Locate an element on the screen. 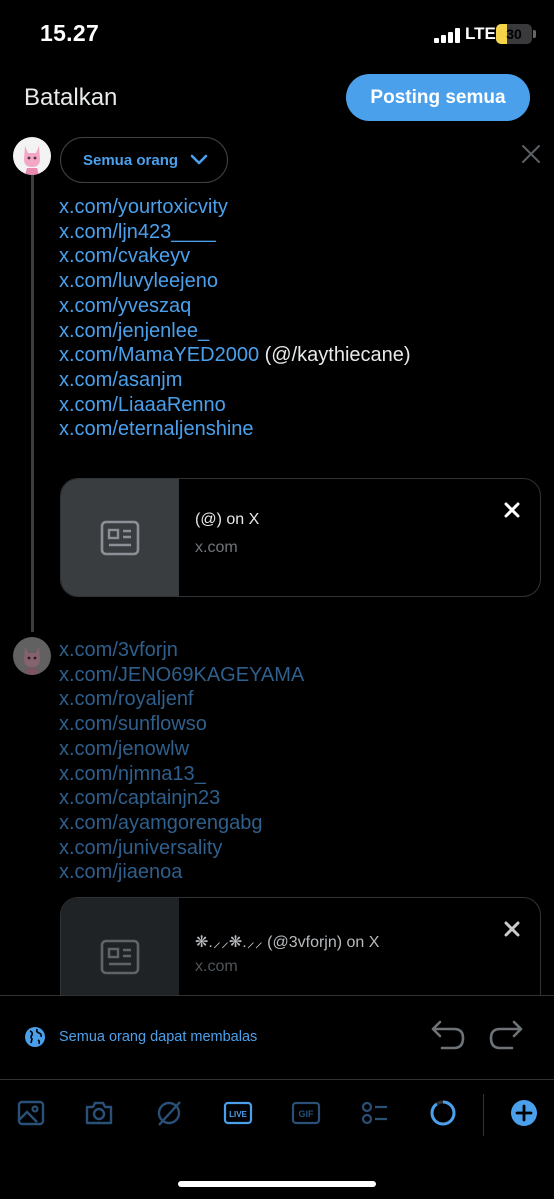  battery-percentage: 30 is located at coordinates (514, 34).